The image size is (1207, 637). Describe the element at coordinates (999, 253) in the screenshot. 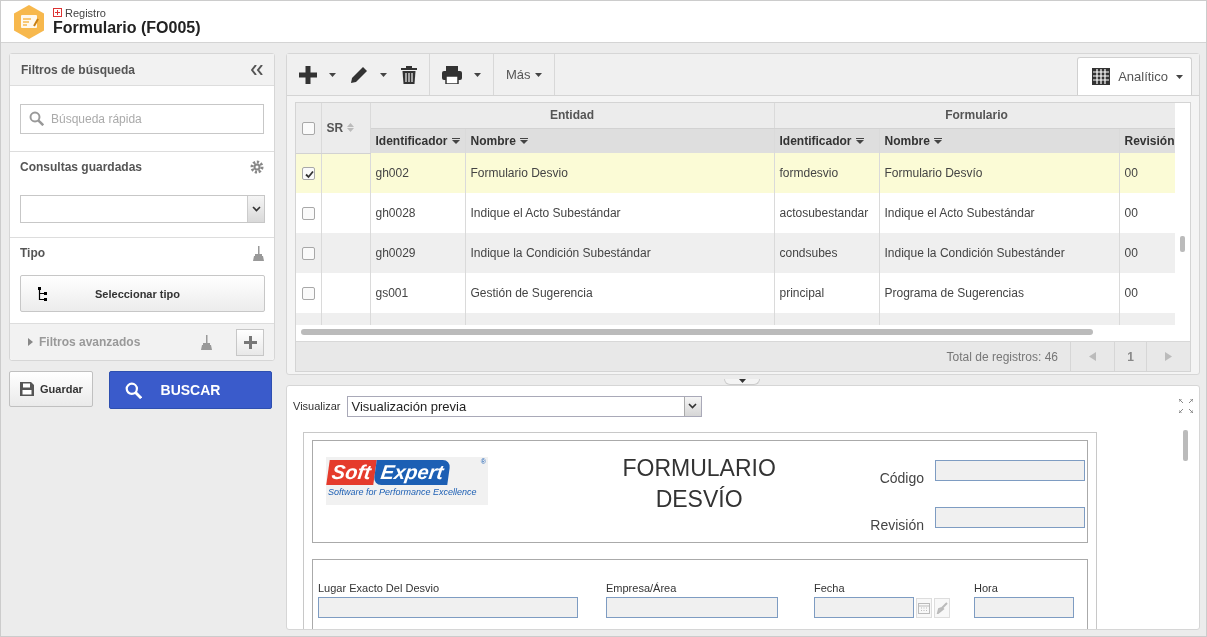

I see `table-cell: Indique la Condición Subestánder` at that location.